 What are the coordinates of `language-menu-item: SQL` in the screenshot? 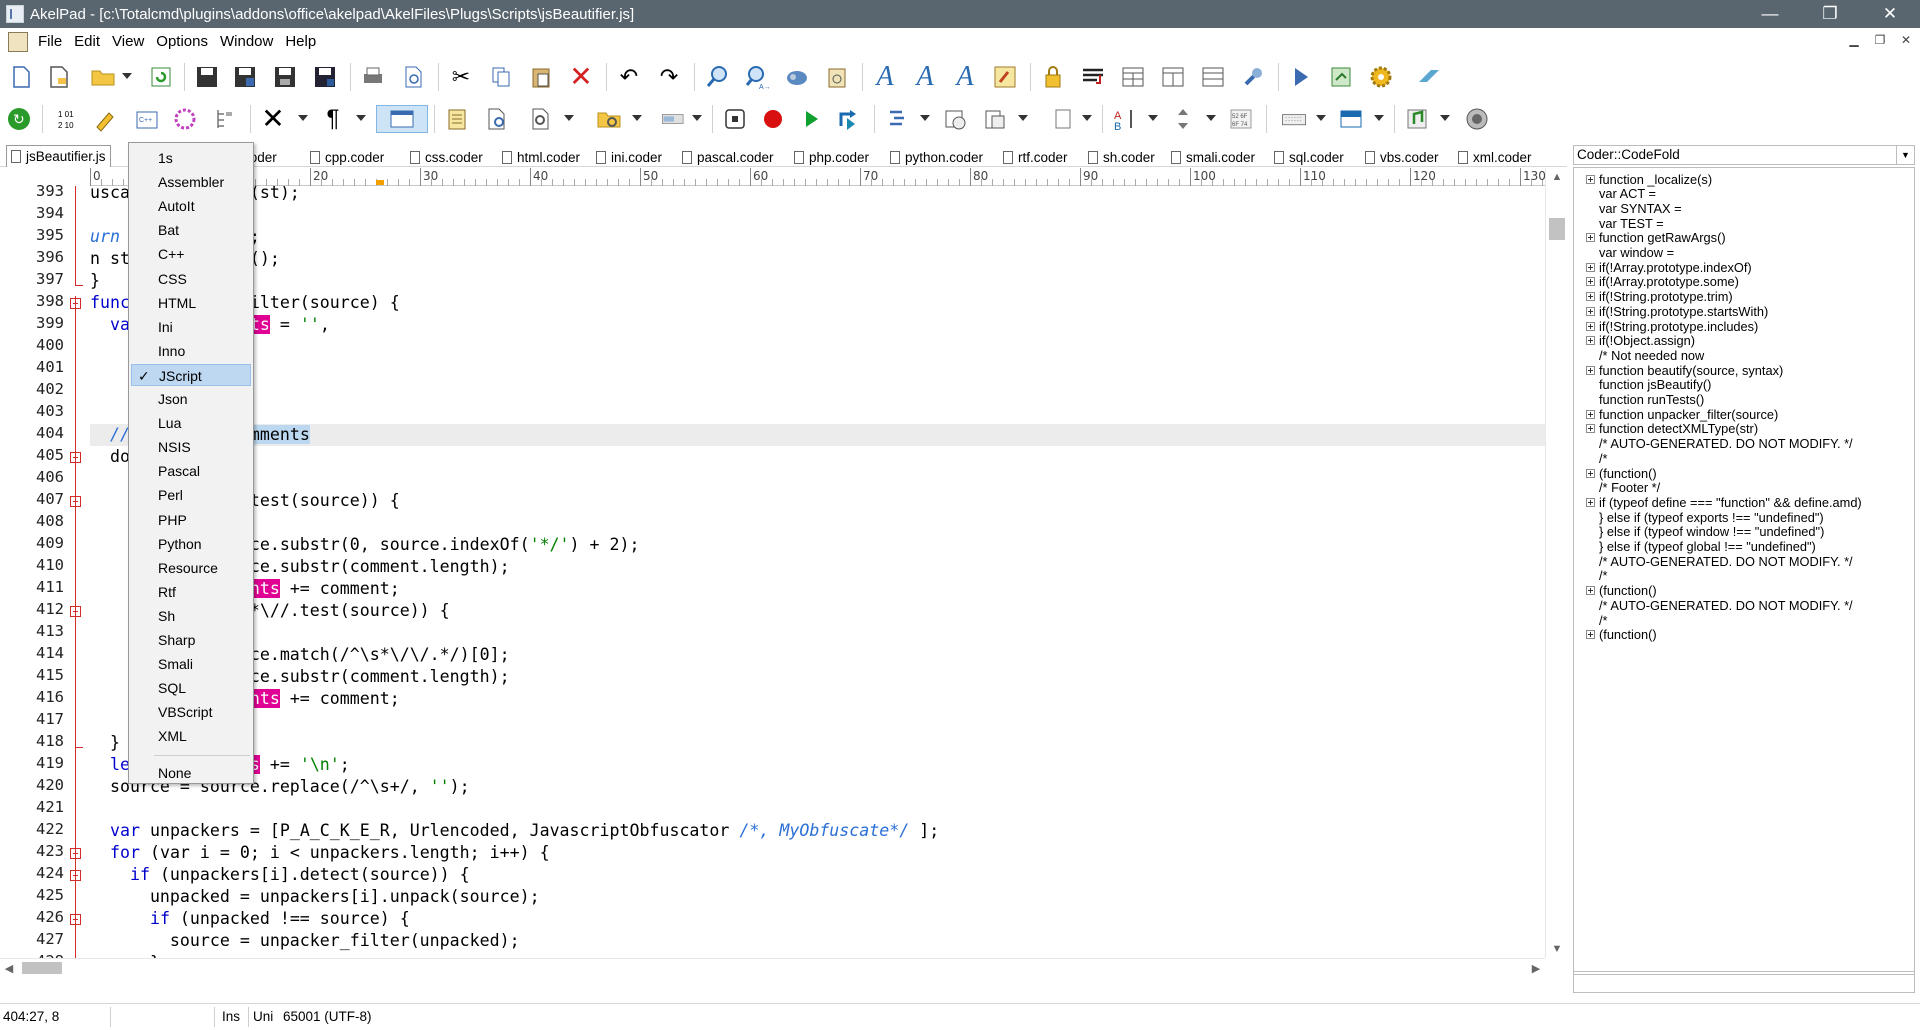 It's located at (191, 688).